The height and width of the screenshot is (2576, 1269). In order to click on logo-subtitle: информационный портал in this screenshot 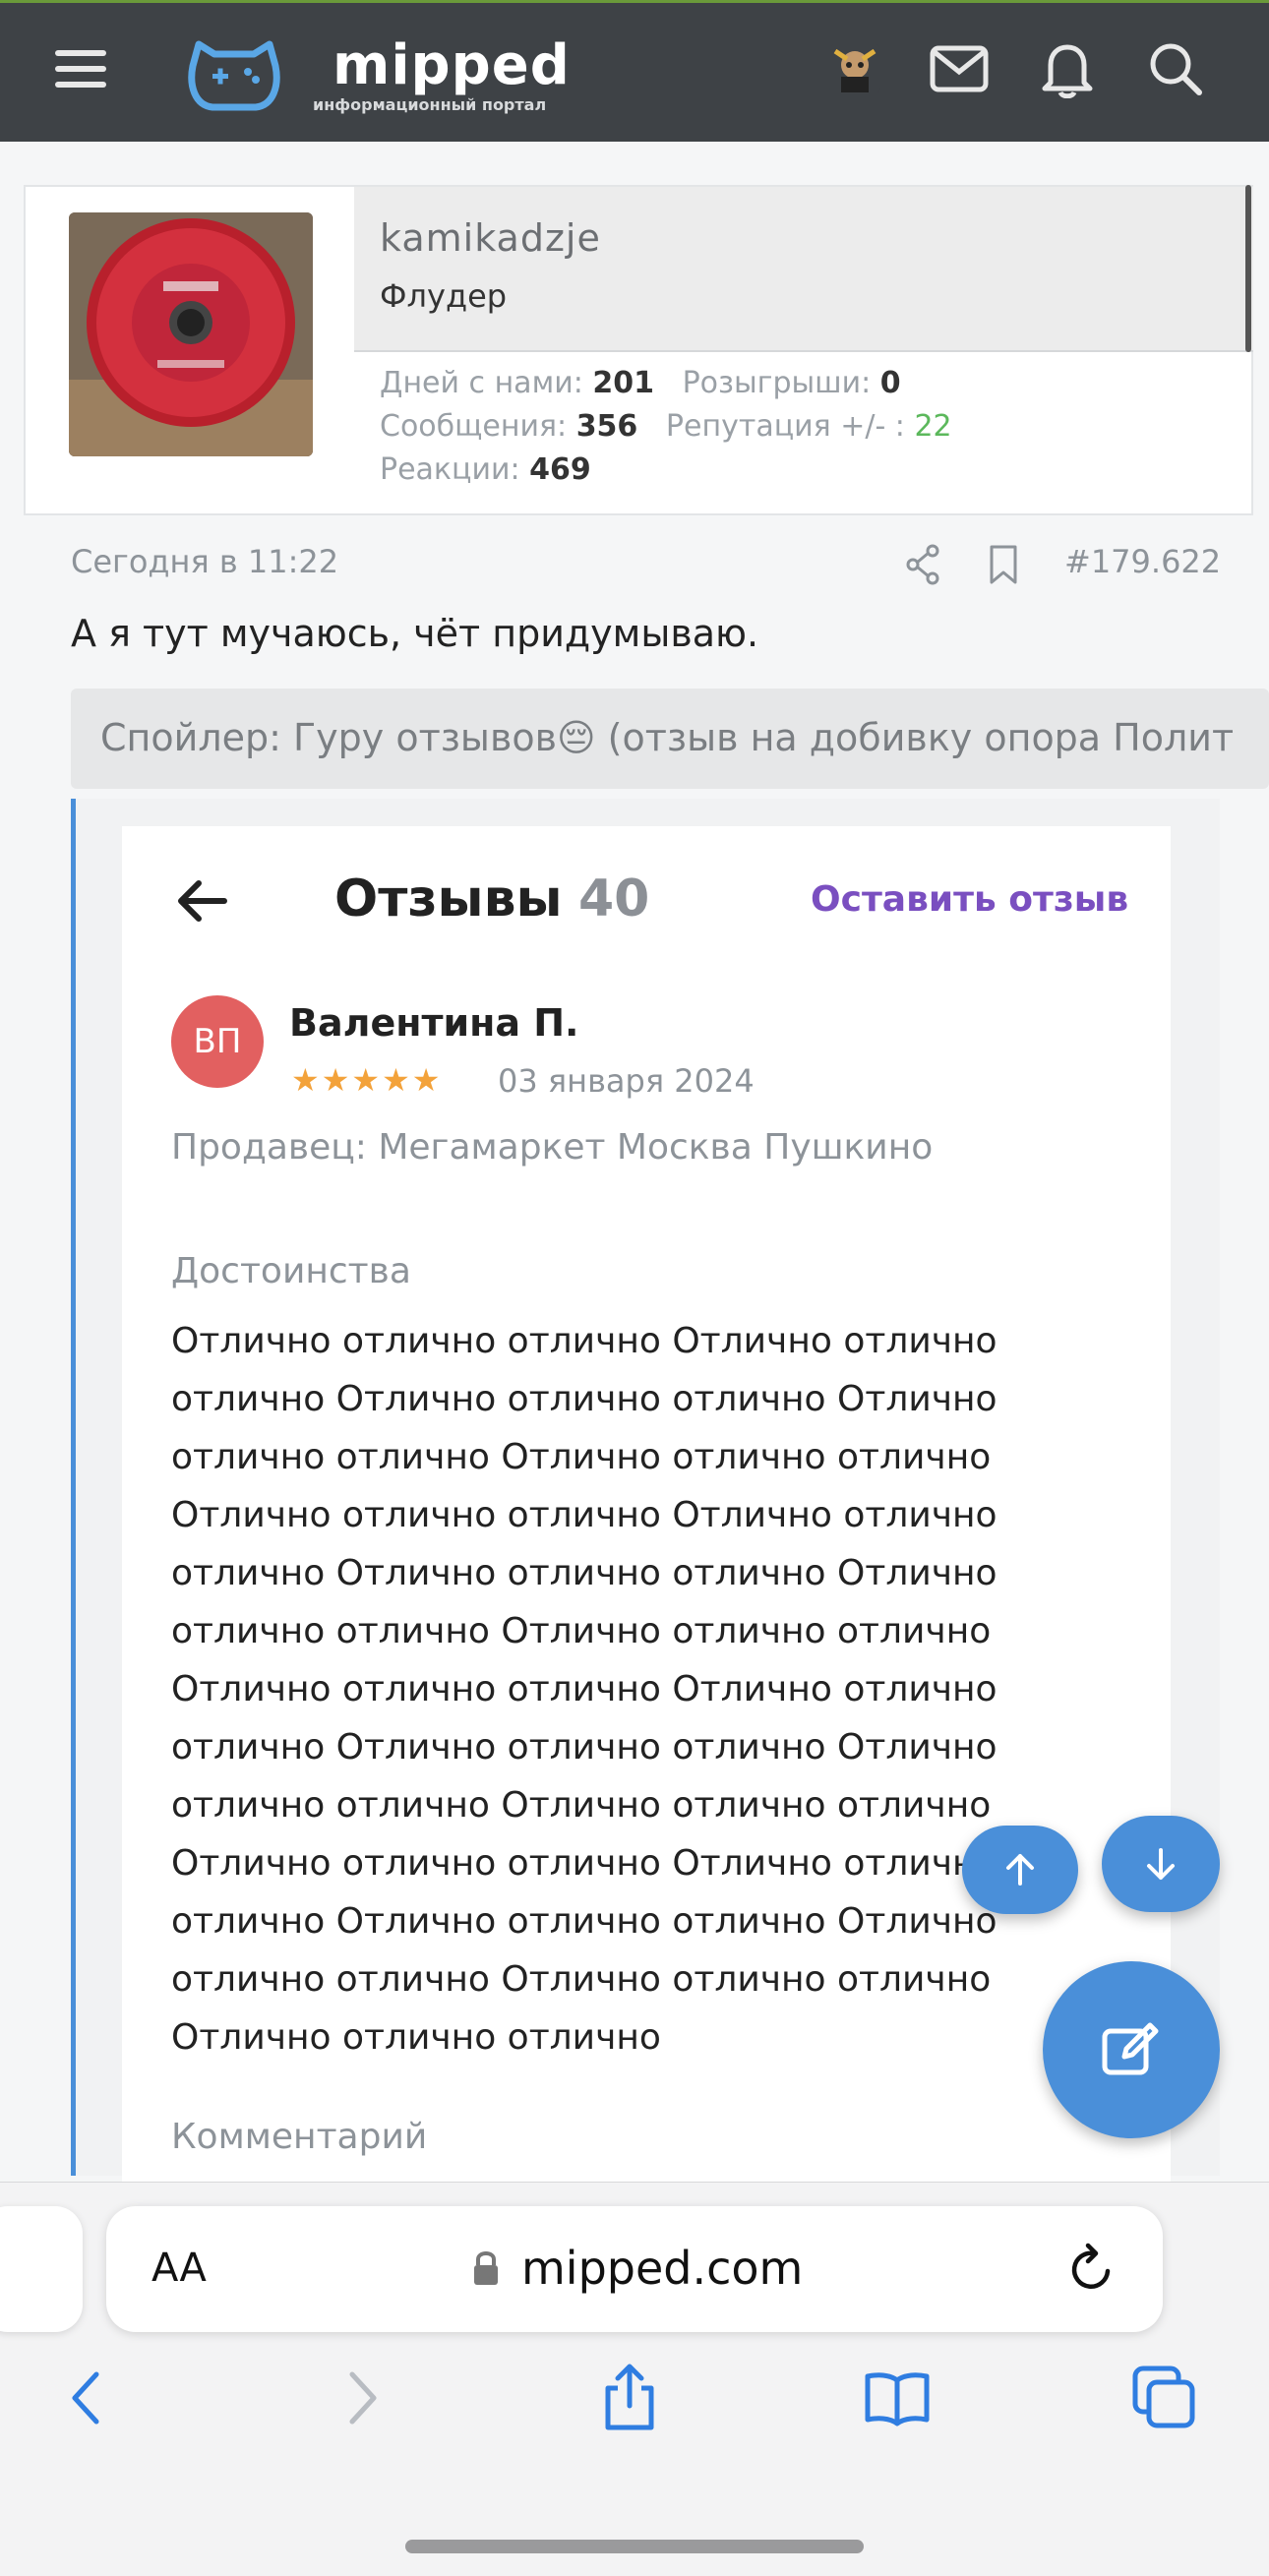, I will do `click(430, 104)`.